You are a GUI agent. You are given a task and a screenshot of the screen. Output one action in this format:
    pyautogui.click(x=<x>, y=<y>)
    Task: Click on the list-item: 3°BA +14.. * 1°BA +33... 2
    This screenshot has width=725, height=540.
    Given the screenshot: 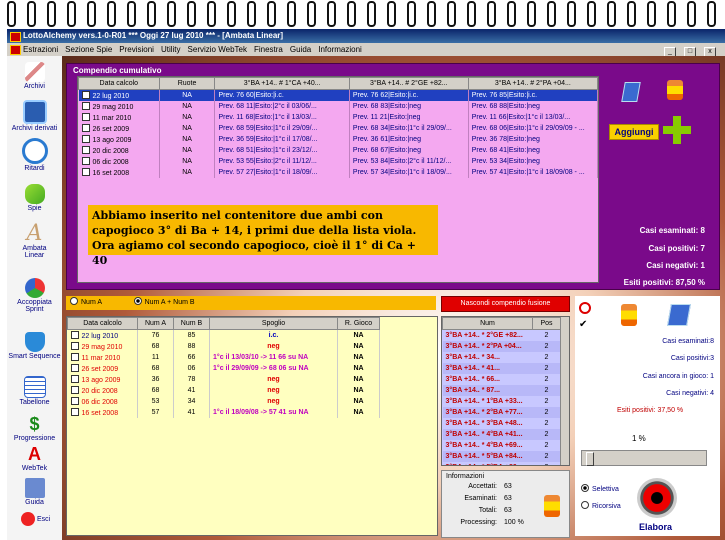 What is the action you would take?
    pyautogui.click(x=501, y=401)
    